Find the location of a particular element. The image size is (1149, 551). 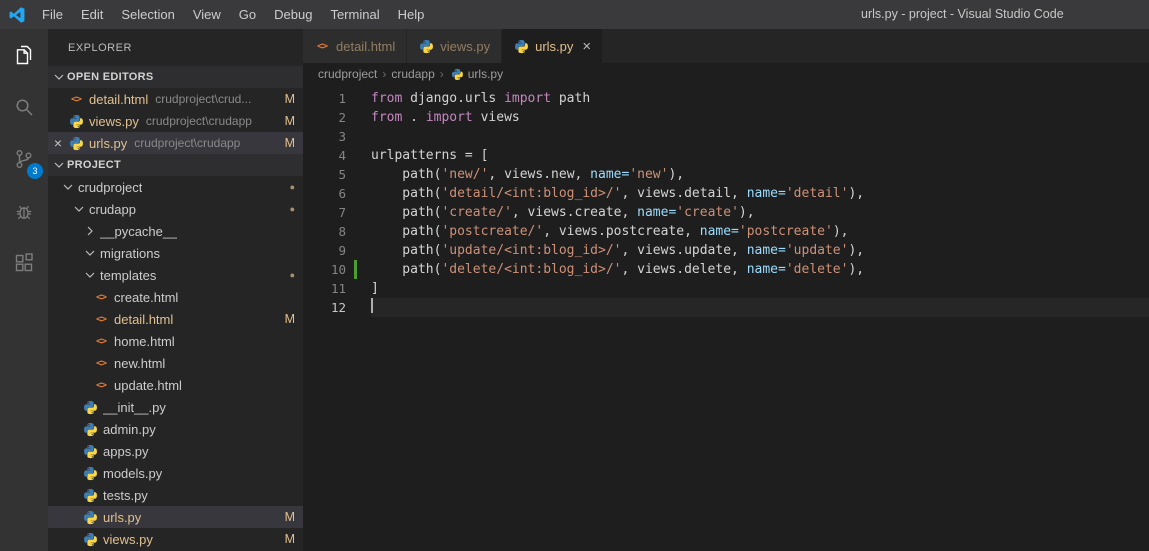

file-name: __init__.py is located at coordinates (134, 407).